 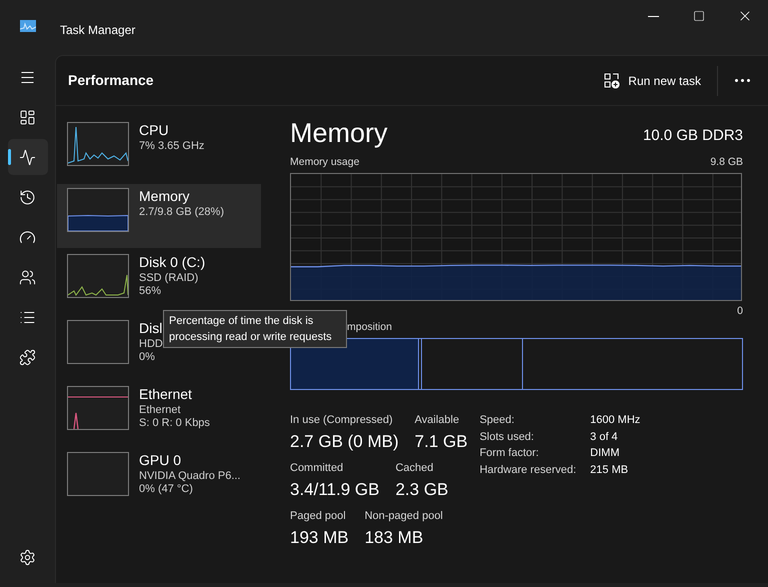 I want to click on stat-value: 2.3 GB, so click(x=421, y=489).